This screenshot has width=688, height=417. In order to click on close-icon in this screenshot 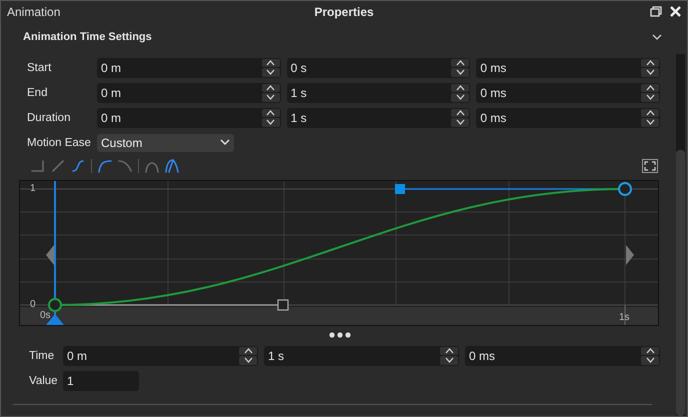, I will do `click(675, 11)`.